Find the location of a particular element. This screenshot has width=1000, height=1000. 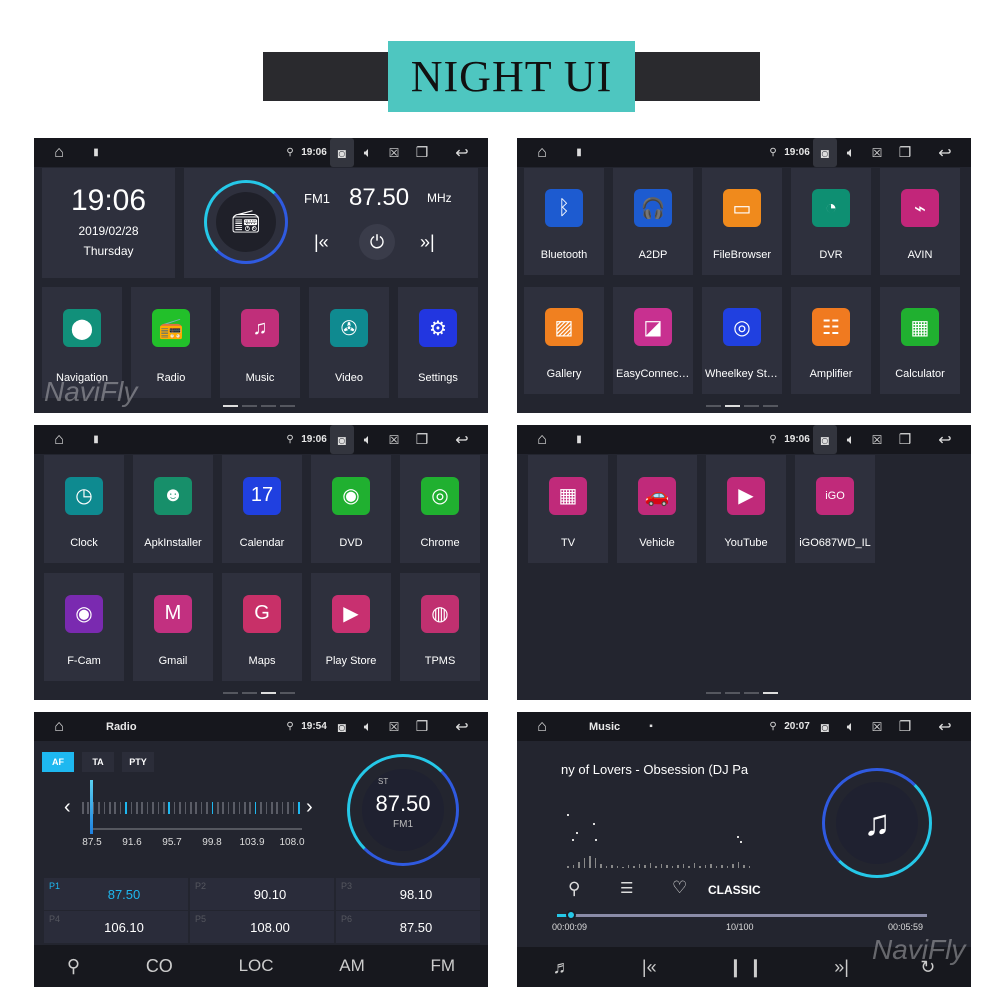

eq-preset-label: CLASSIC is located at coordinates (734, 890).